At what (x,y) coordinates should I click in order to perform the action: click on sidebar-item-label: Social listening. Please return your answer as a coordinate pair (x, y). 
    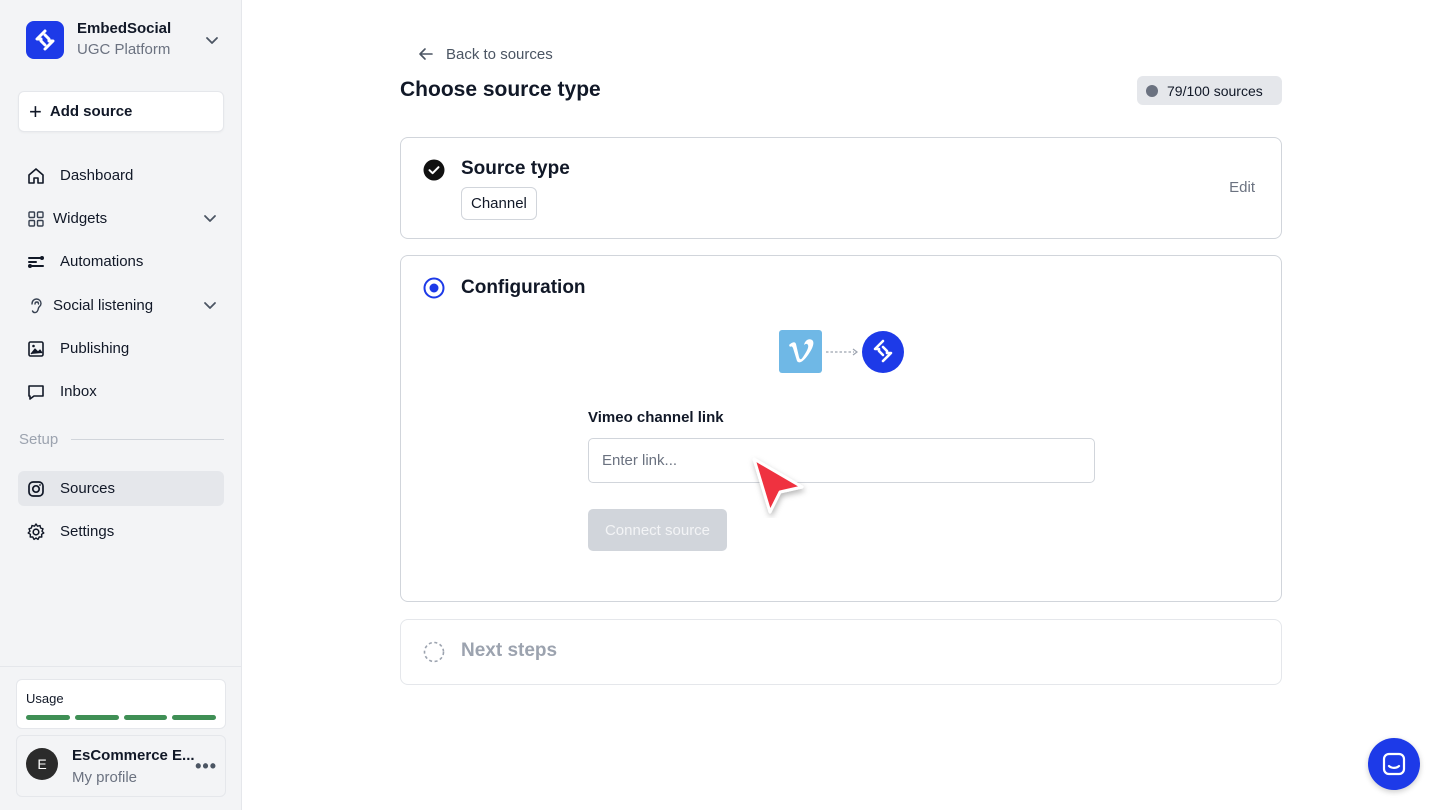
    Looking at the image, I should click on (103, 305).